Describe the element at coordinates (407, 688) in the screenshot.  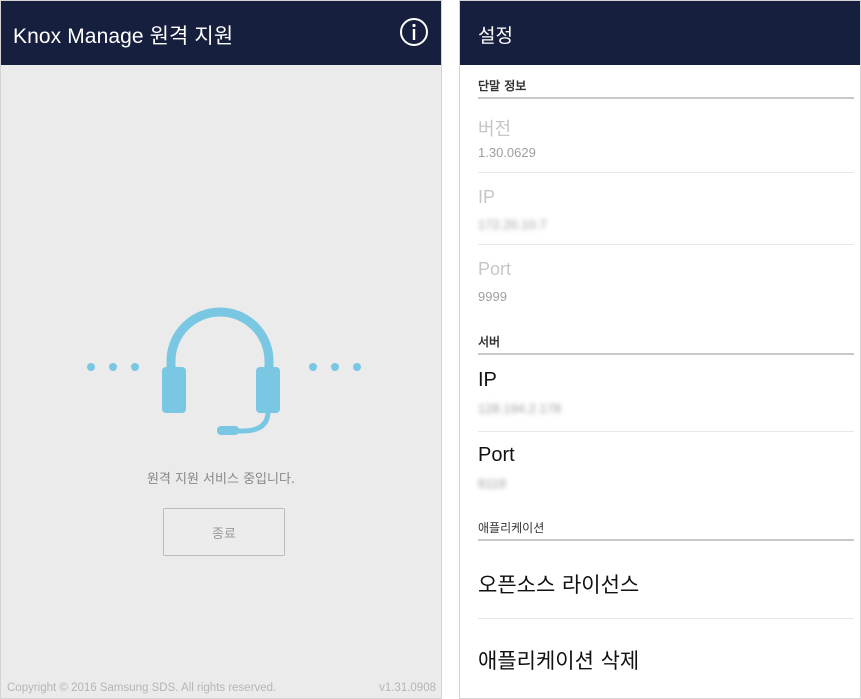
I see `version-text: v1.31.0908` at that location.